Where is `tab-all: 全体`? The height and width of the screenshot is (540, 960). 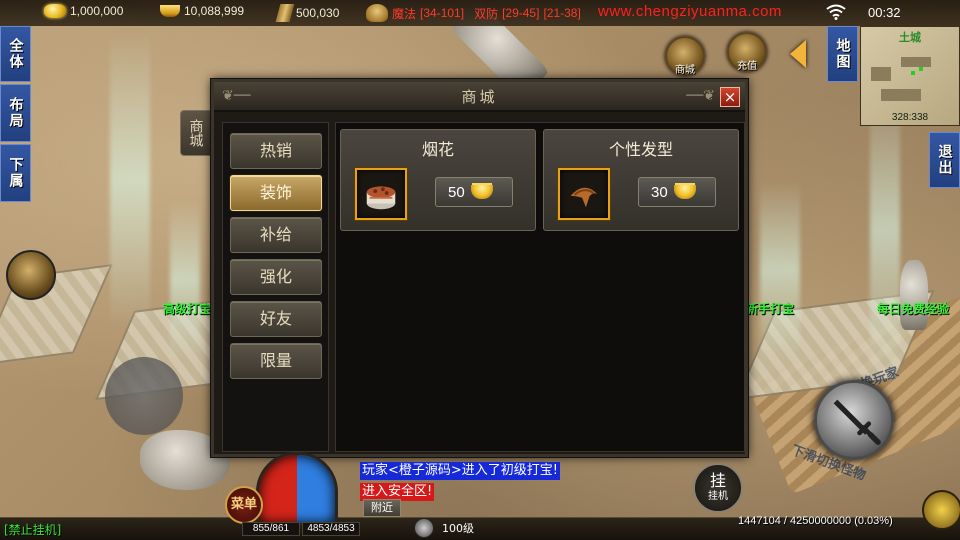
tab-all: 全体 is located at coordinates (15, 54).